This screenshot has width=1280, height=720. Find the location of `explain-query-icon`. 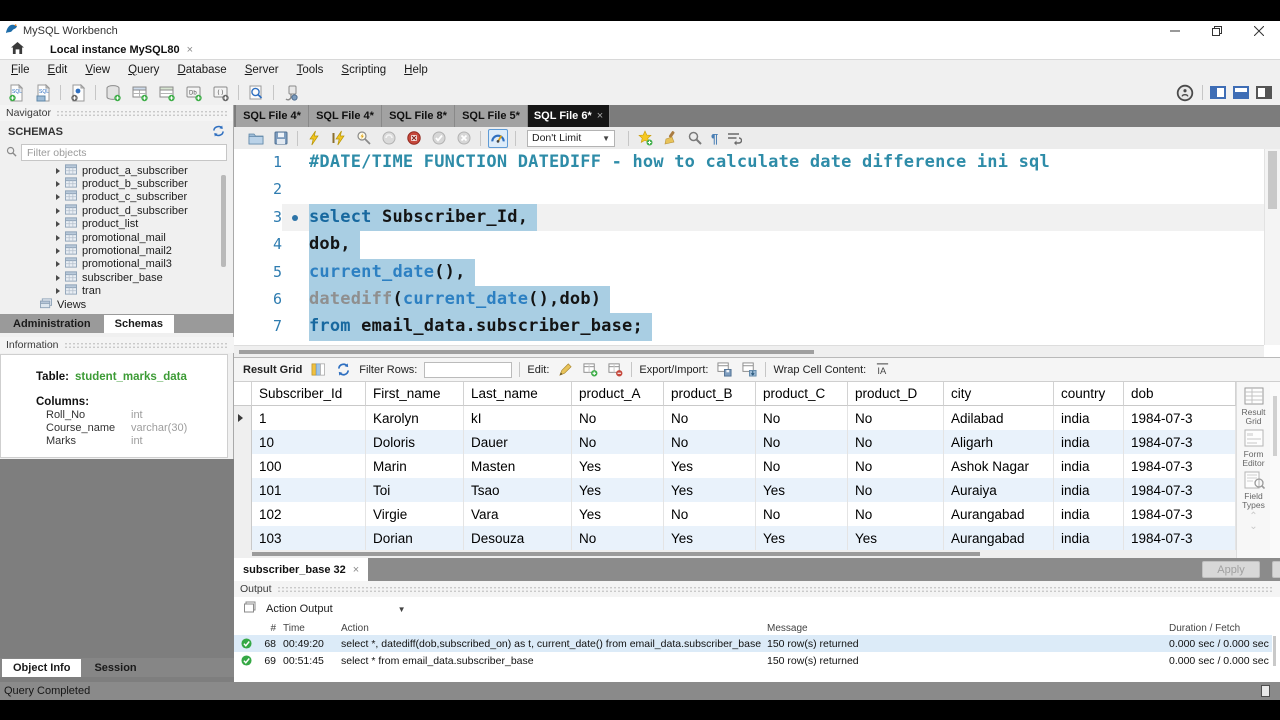

explain-query-icon is located at coordinates (364, 138).